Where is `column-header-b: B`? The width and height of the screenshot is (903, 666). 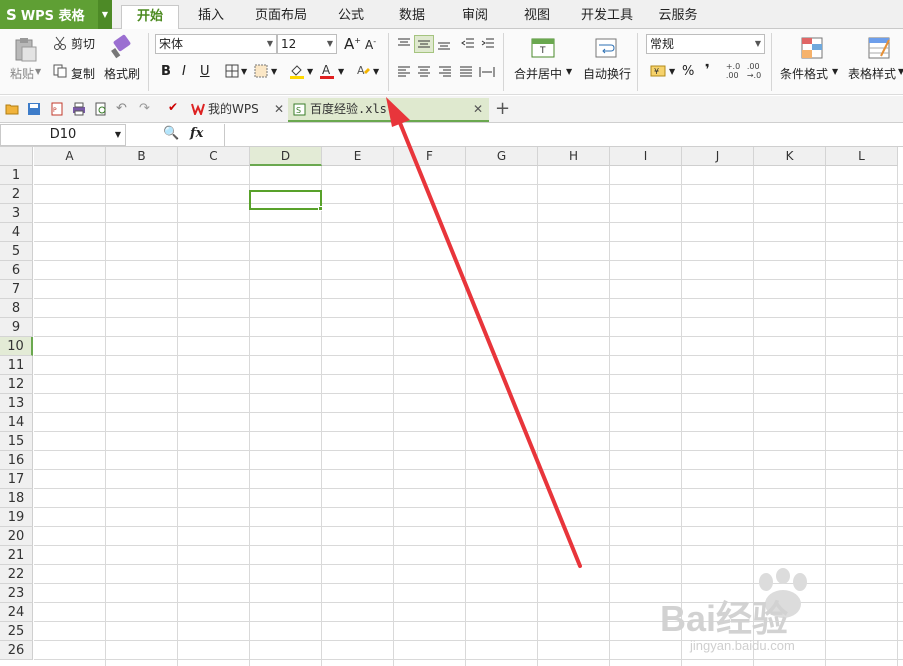
column-header-b: B is located at coordinates (142, 156).